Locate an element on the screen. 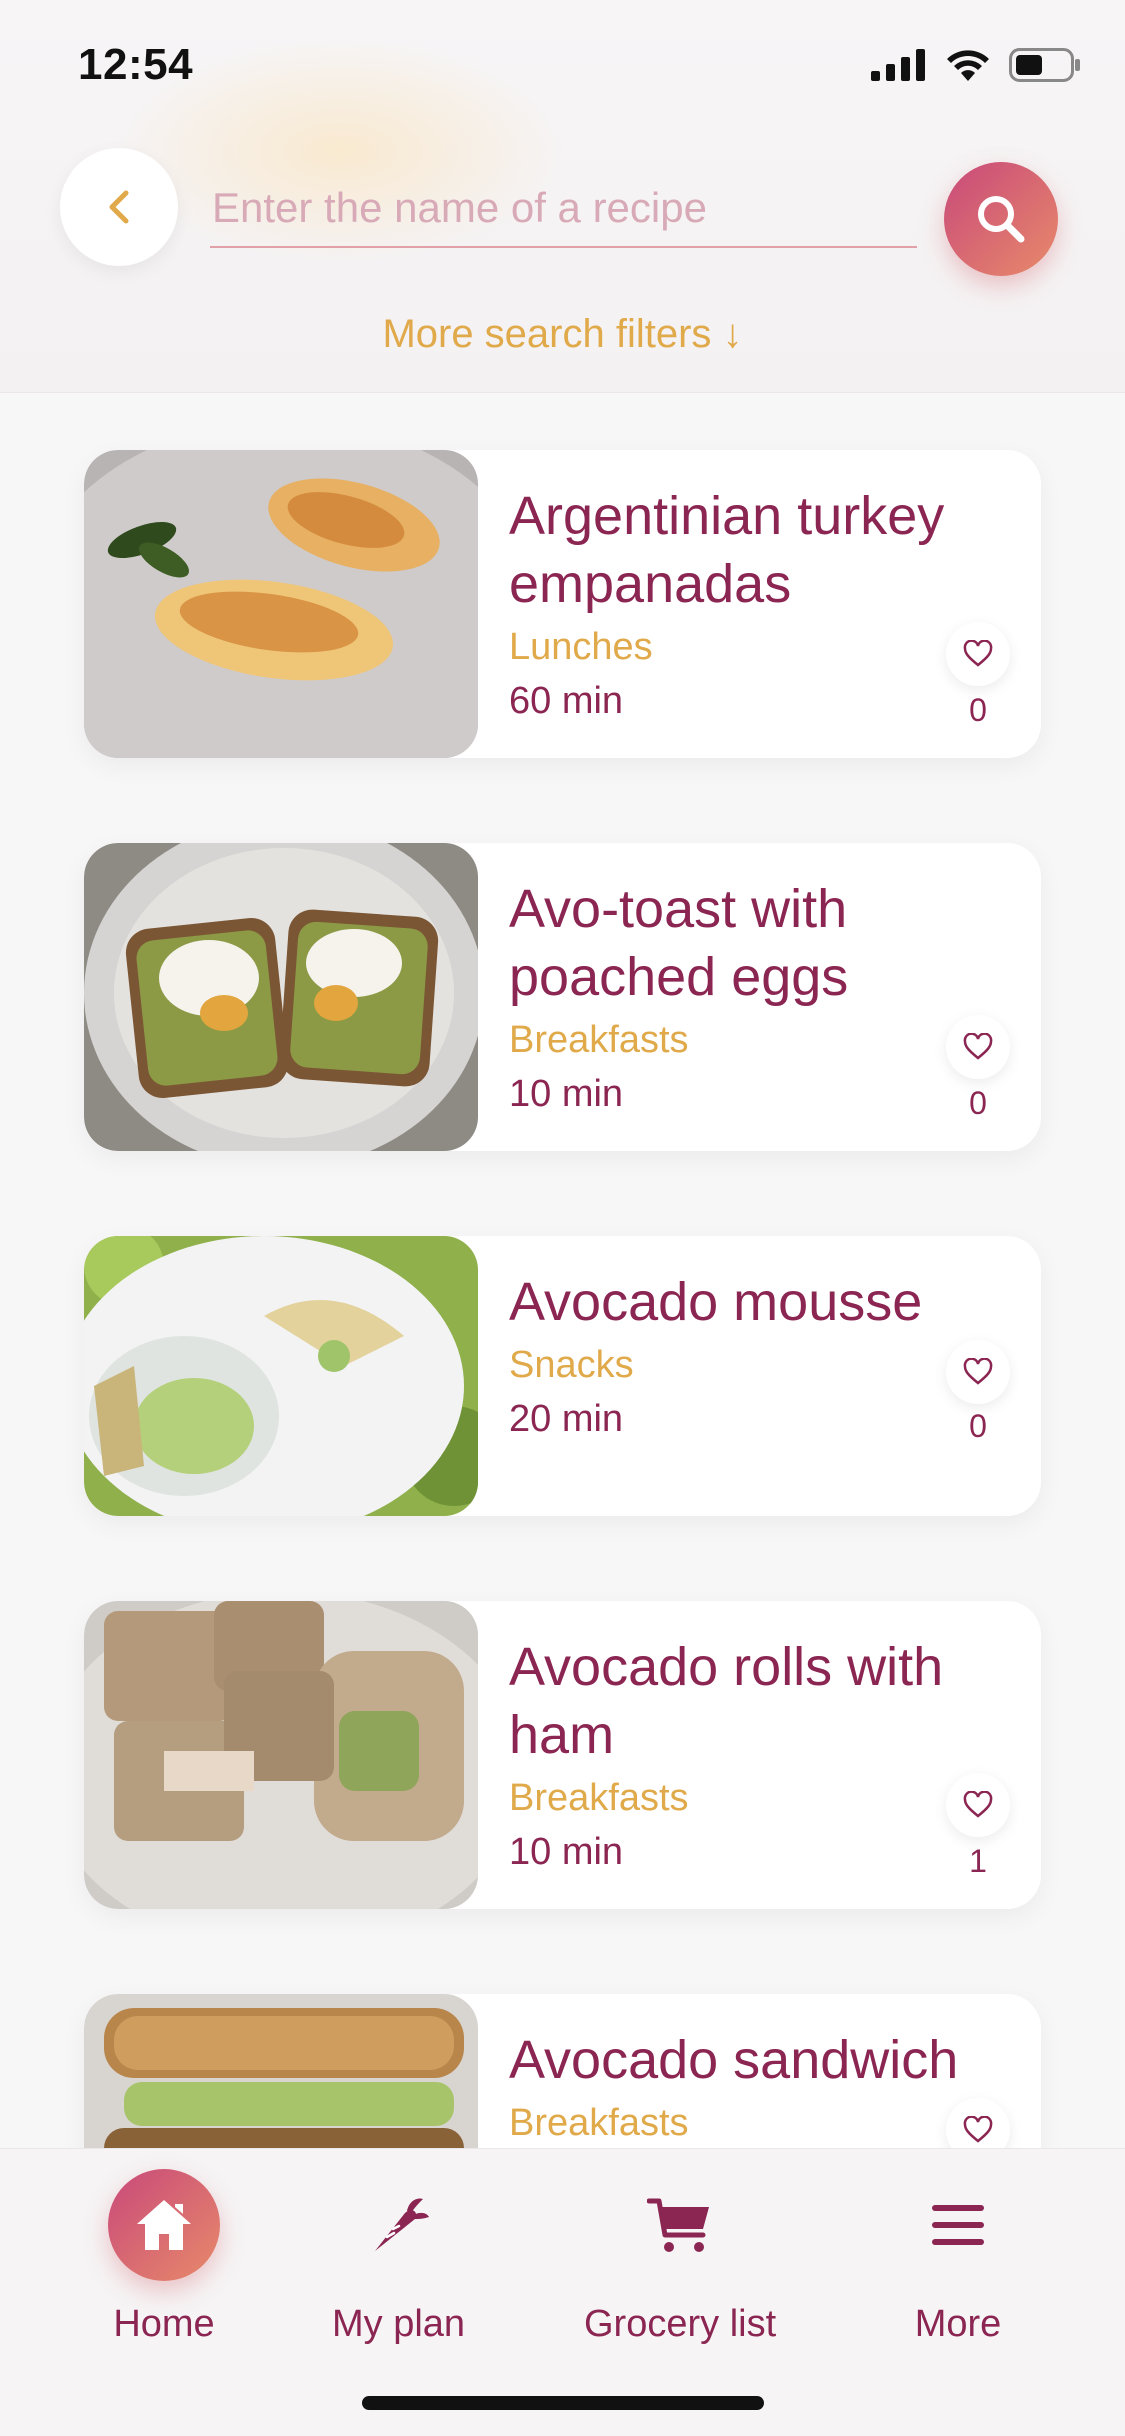  cart-icon is located at coordinates (678, 2225).